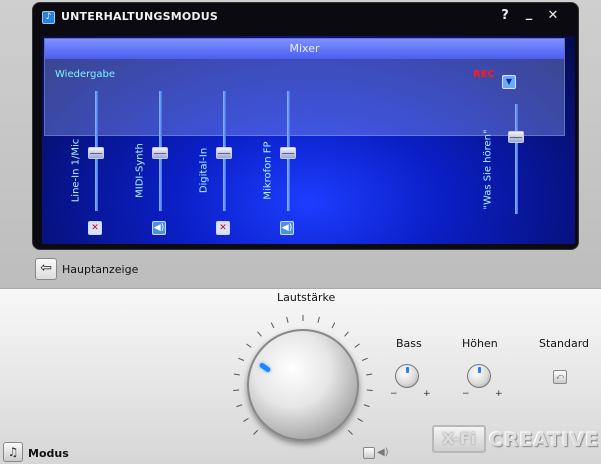 This screenshot has width=601, height=464. I want to click on channel-label: "Was Sie hören", so click(488, 169).